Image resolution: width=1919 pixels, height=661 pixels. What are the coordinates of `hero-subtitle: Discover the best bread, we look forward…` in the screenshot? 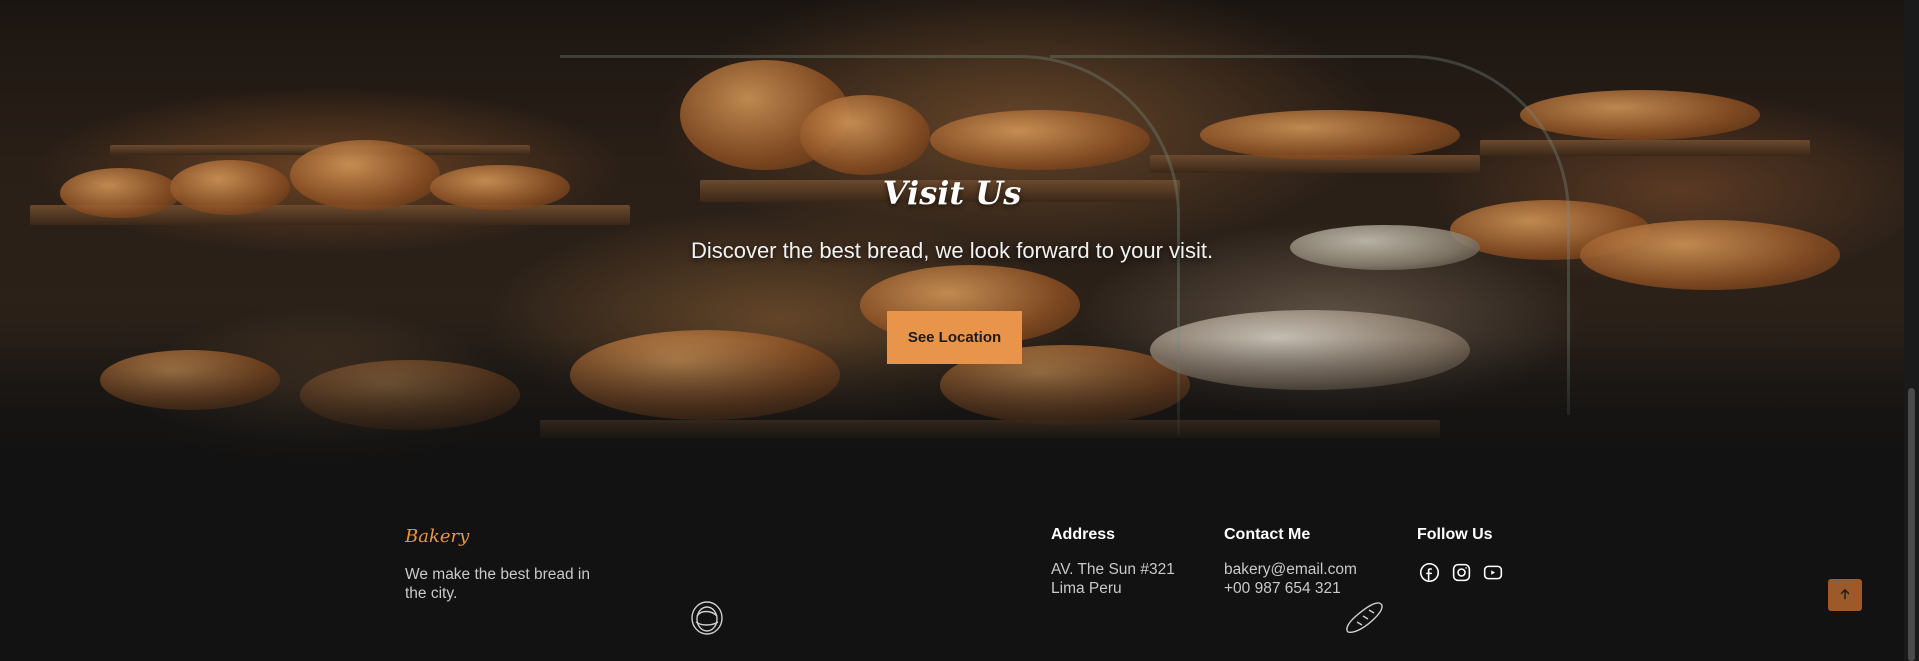 It's located at (952, 250).